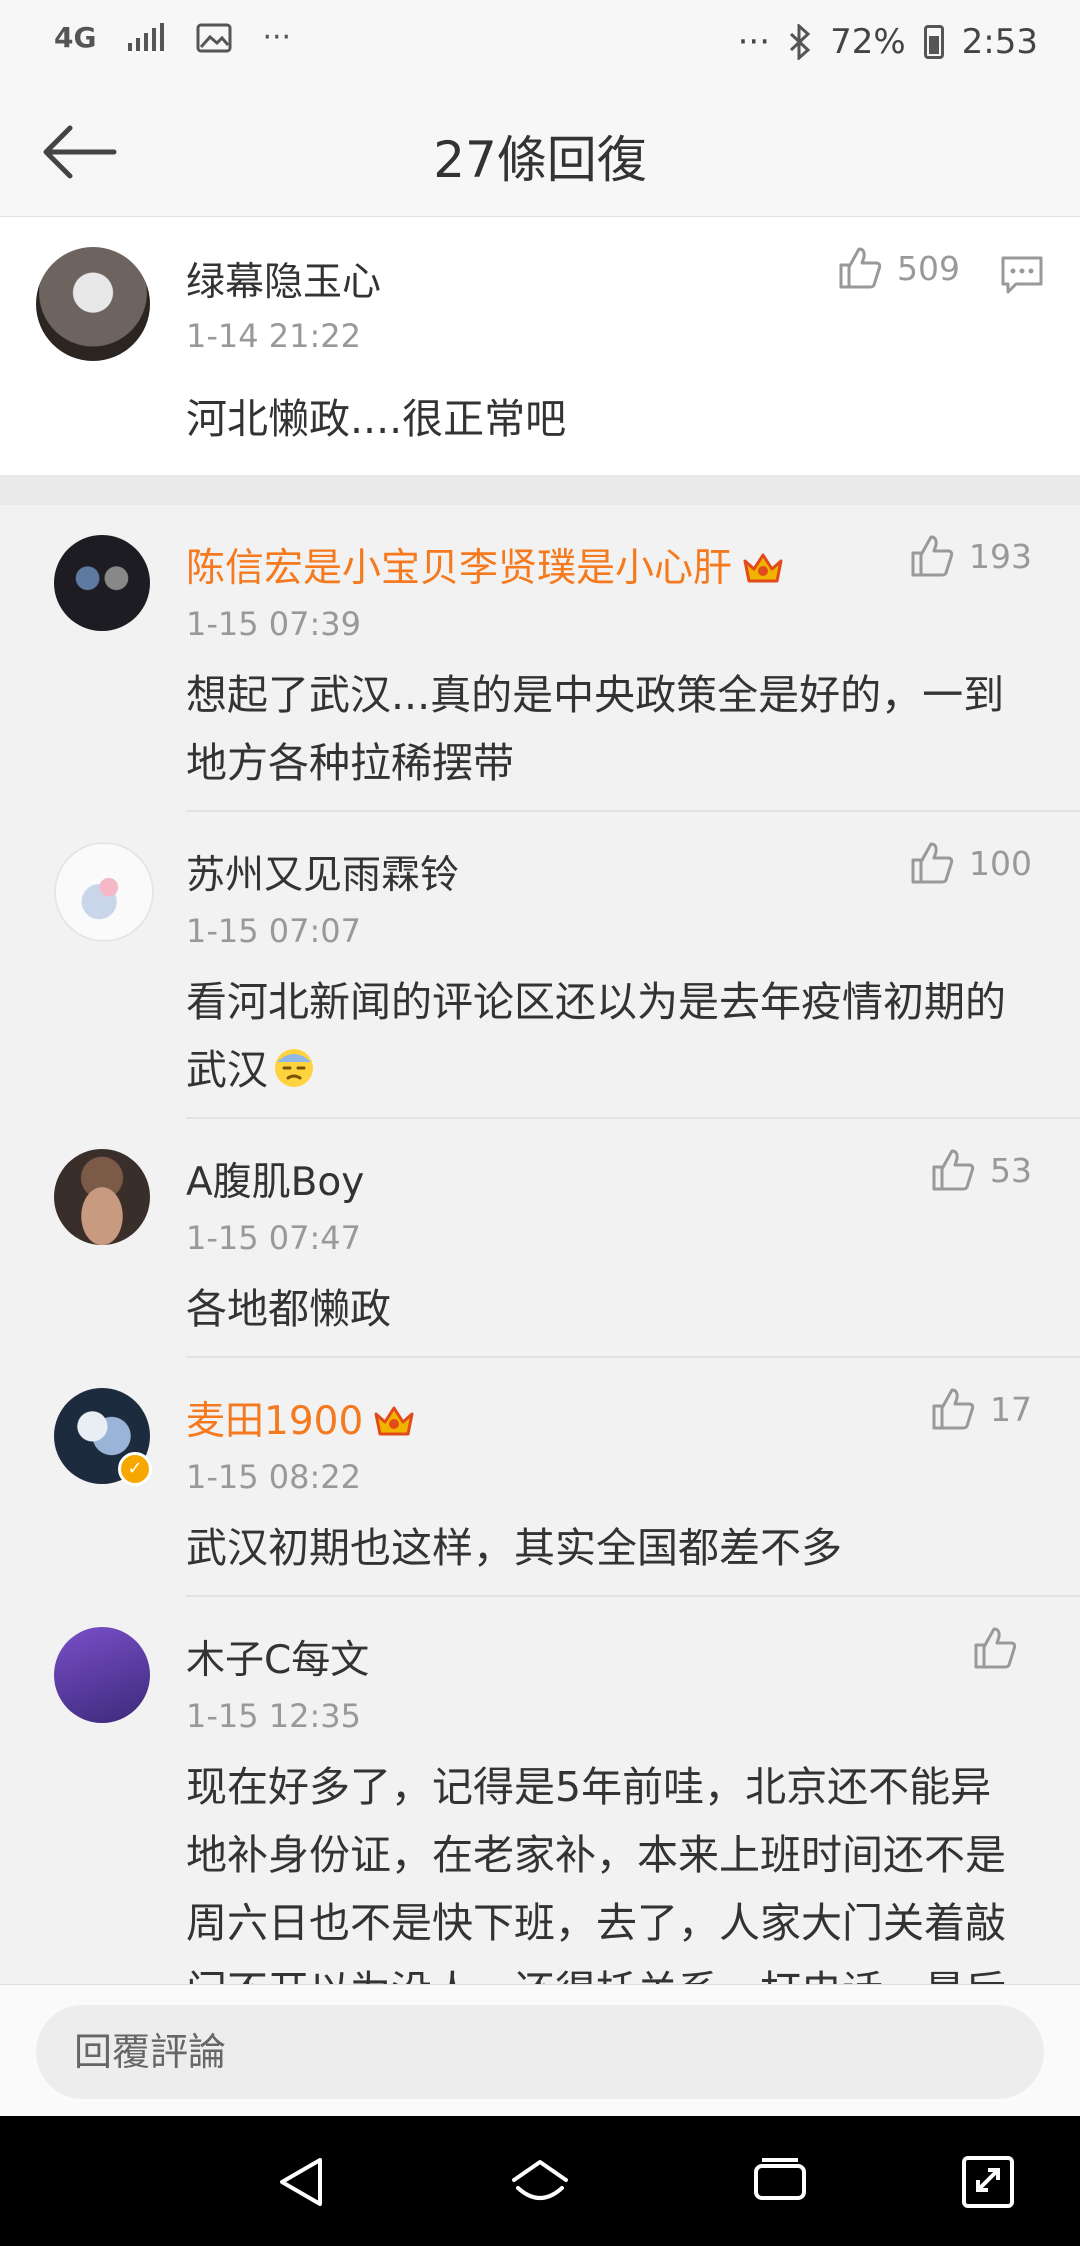  I want to click on comment-text-line: 周六日也不是快下班，去了，人家大门关着敲, so click(596, 1923).